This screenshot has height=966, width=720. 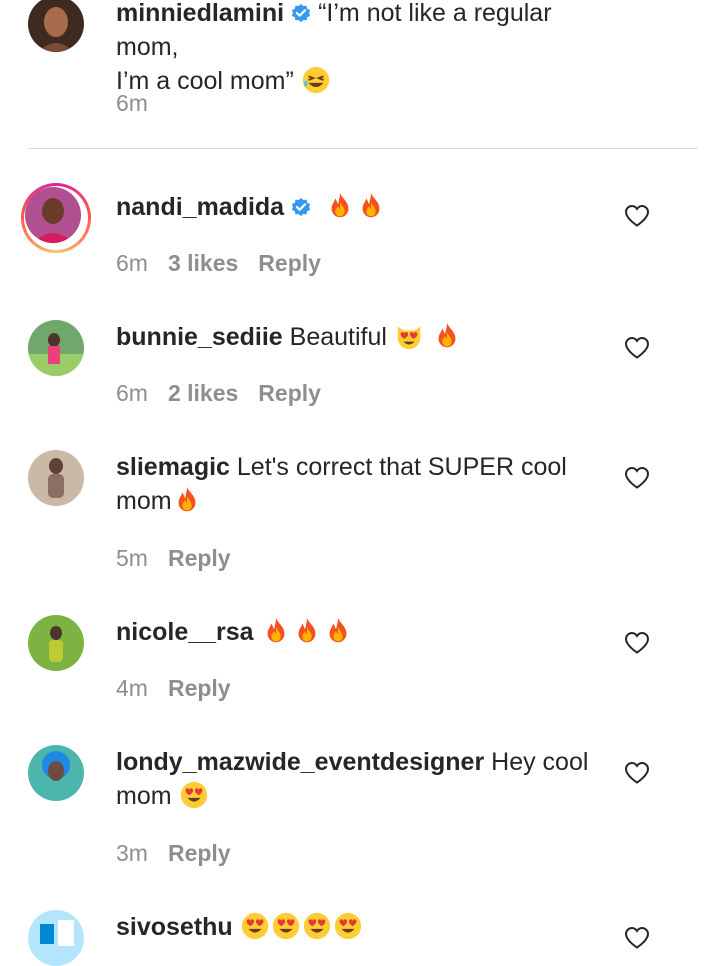 I want to click on username: nicole__rsa, so click(x=185, y=632).